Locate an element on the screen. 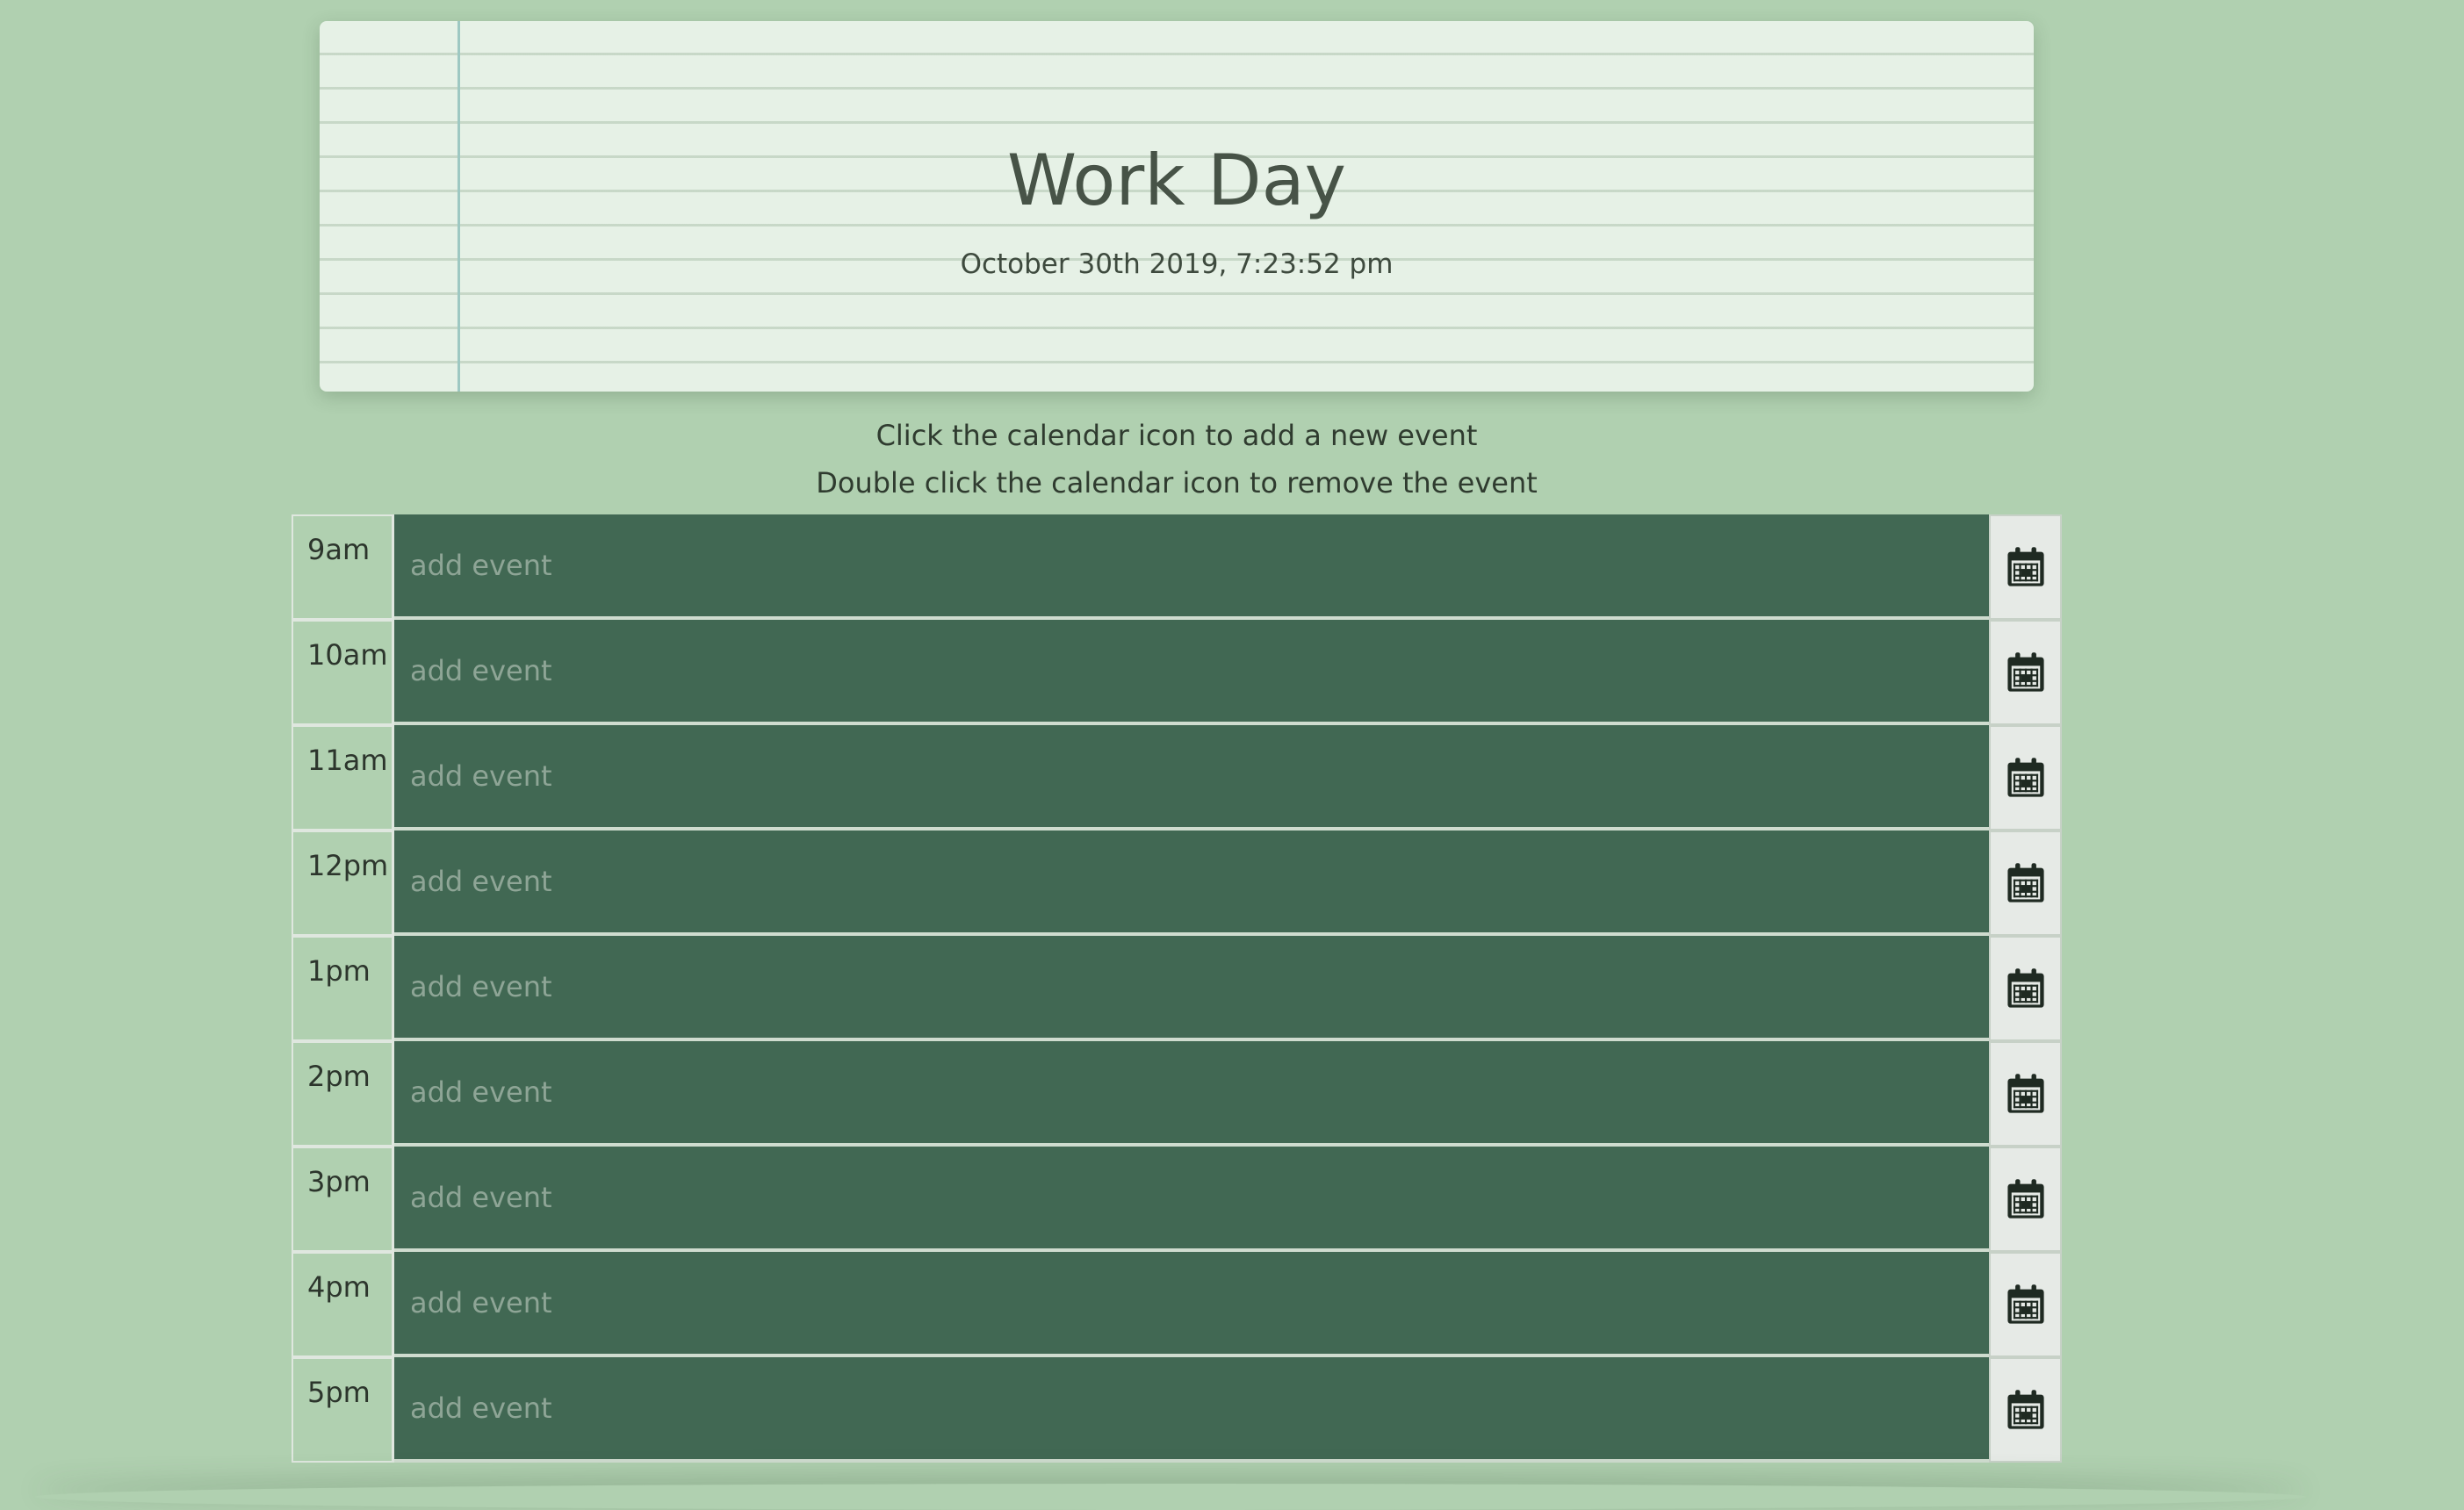 The height and width of the screenshot is (1510, 2464). schedule-row: 3pm is located at coordinates (1177, 1199).